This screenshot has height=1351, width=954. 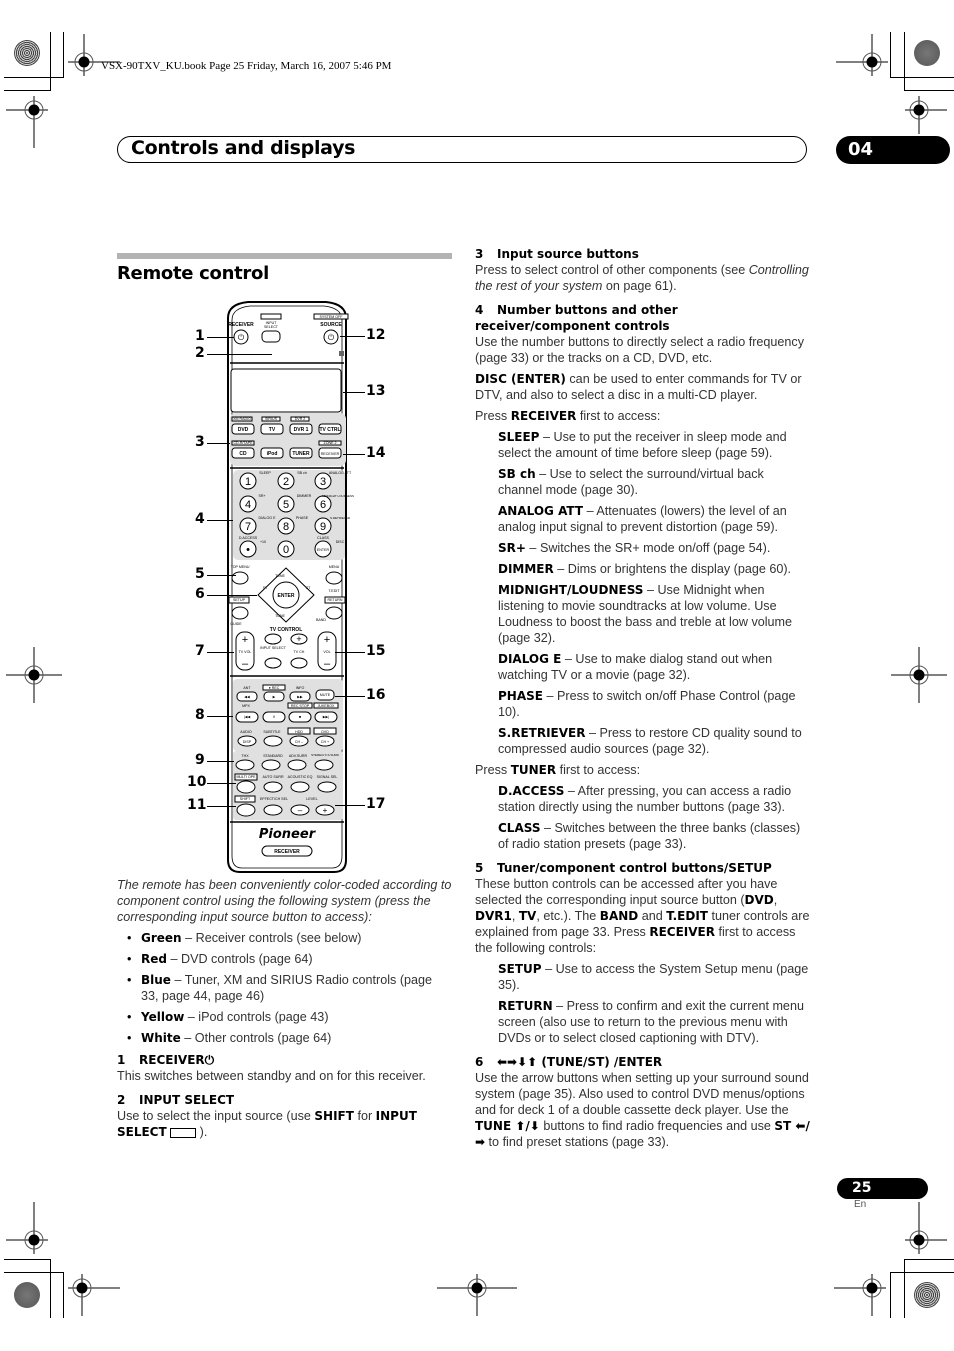 What do you see at coordinates (623, 868) in the screenshot?
I see `item-heading: 5 Tuner/component control buttons/SETUP` at bounding box center [623, 868].